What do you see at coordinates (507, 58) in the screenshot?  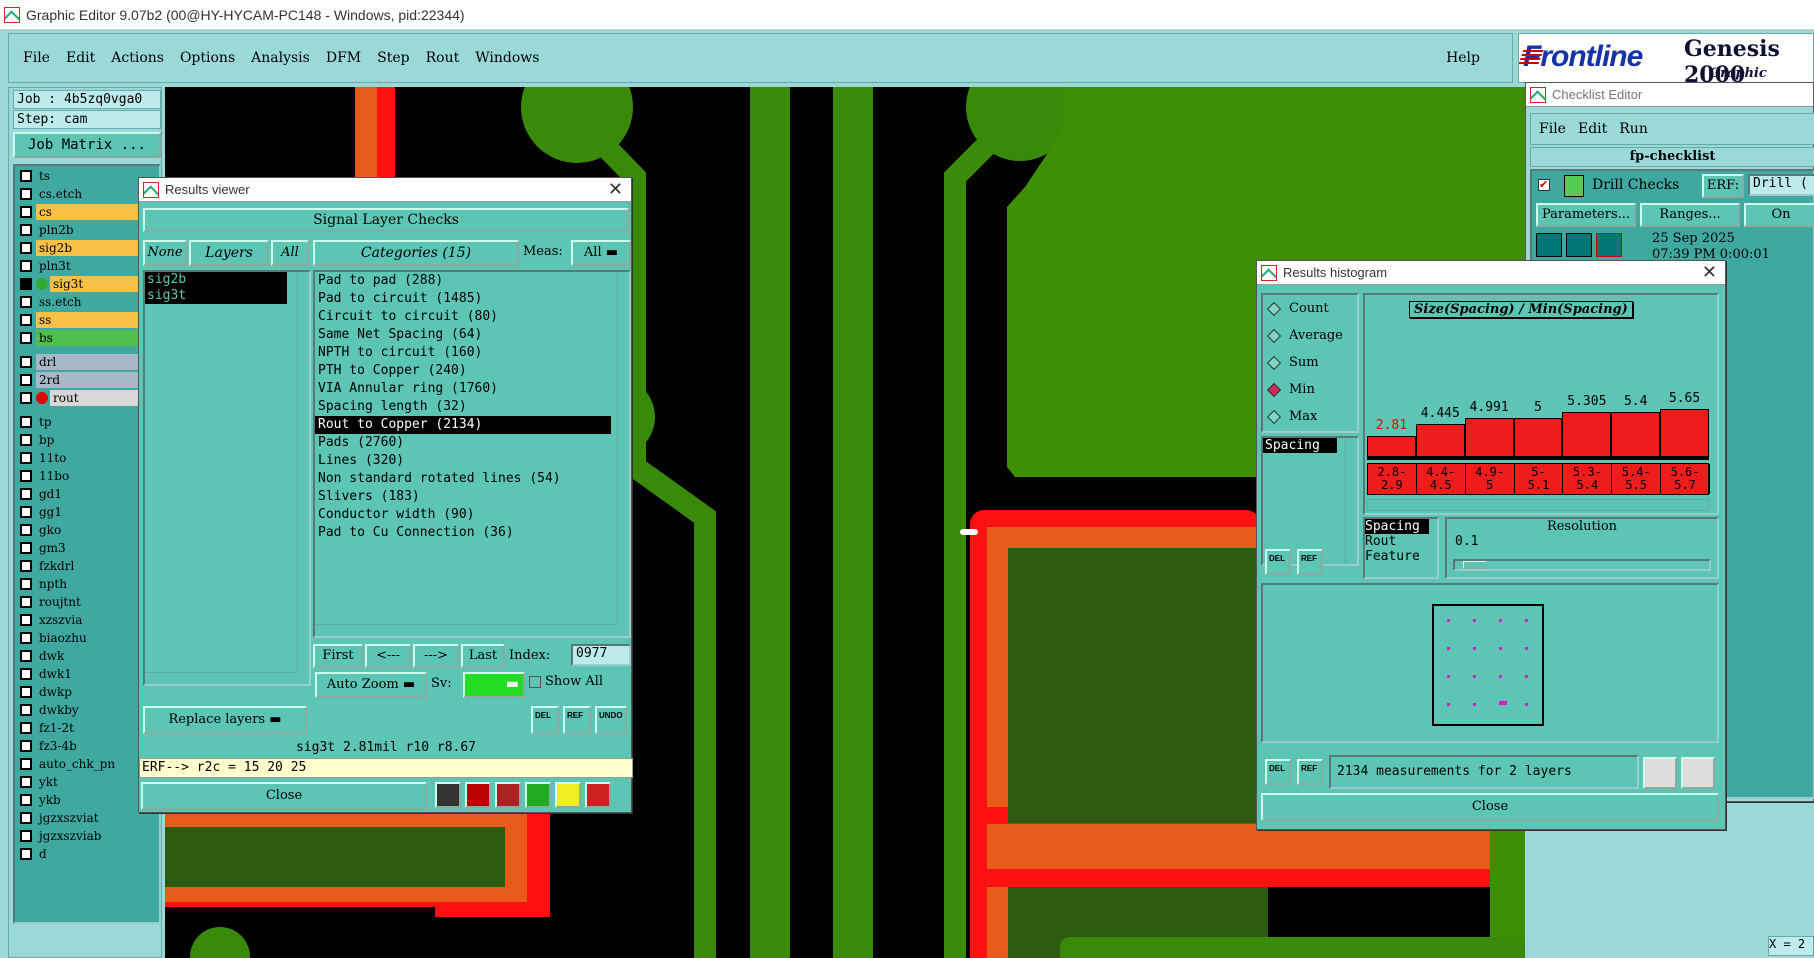 I see `menu-windows: Windows` at bounding box center [507, 58].